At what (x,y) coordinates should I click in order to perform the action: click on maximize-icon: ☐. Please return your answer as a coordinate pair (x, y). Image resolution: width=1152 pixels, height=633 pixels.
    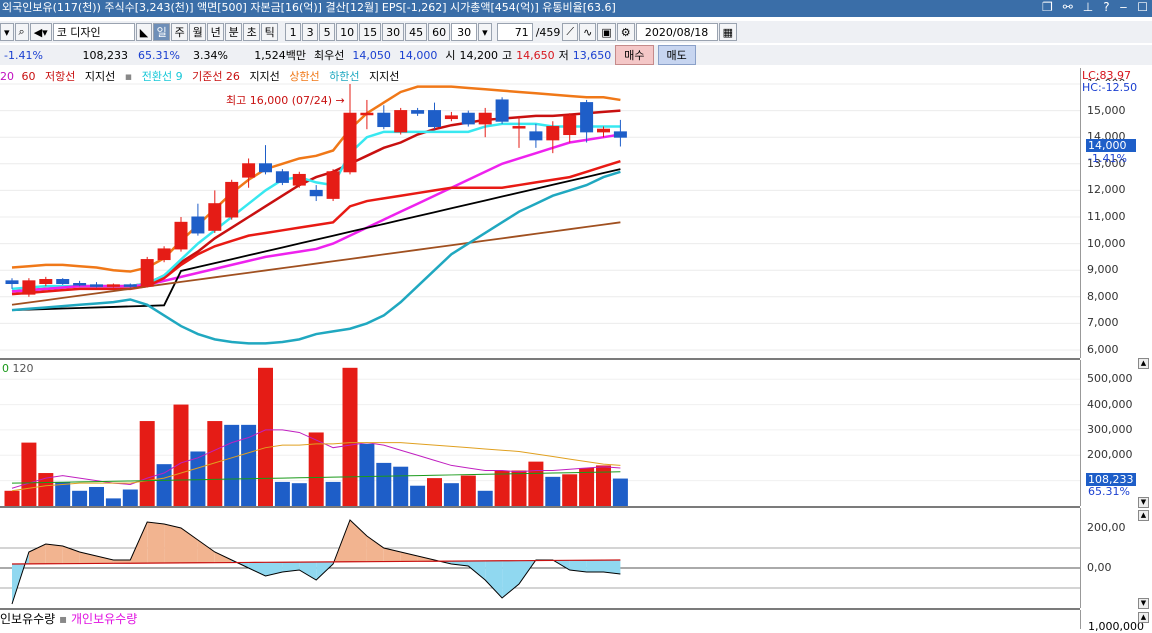
    Looking at the image, I should click on (1142, 7).